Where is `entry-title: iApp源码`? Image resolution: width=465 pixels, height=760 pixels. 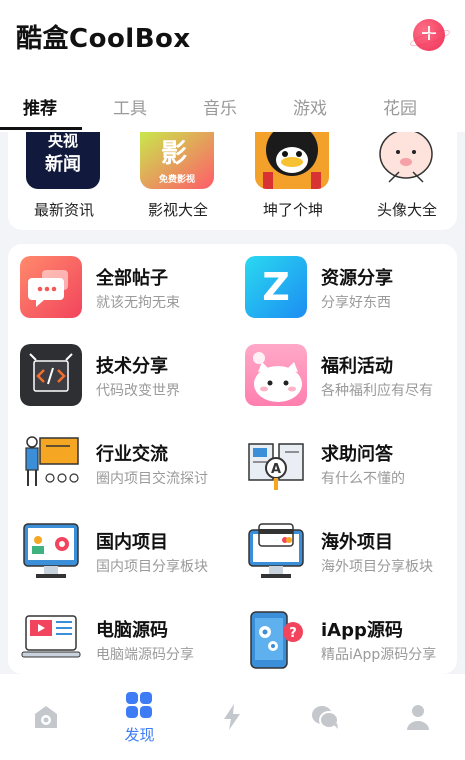
entry-title: iApp源码 is located at coordinates (362, 630).